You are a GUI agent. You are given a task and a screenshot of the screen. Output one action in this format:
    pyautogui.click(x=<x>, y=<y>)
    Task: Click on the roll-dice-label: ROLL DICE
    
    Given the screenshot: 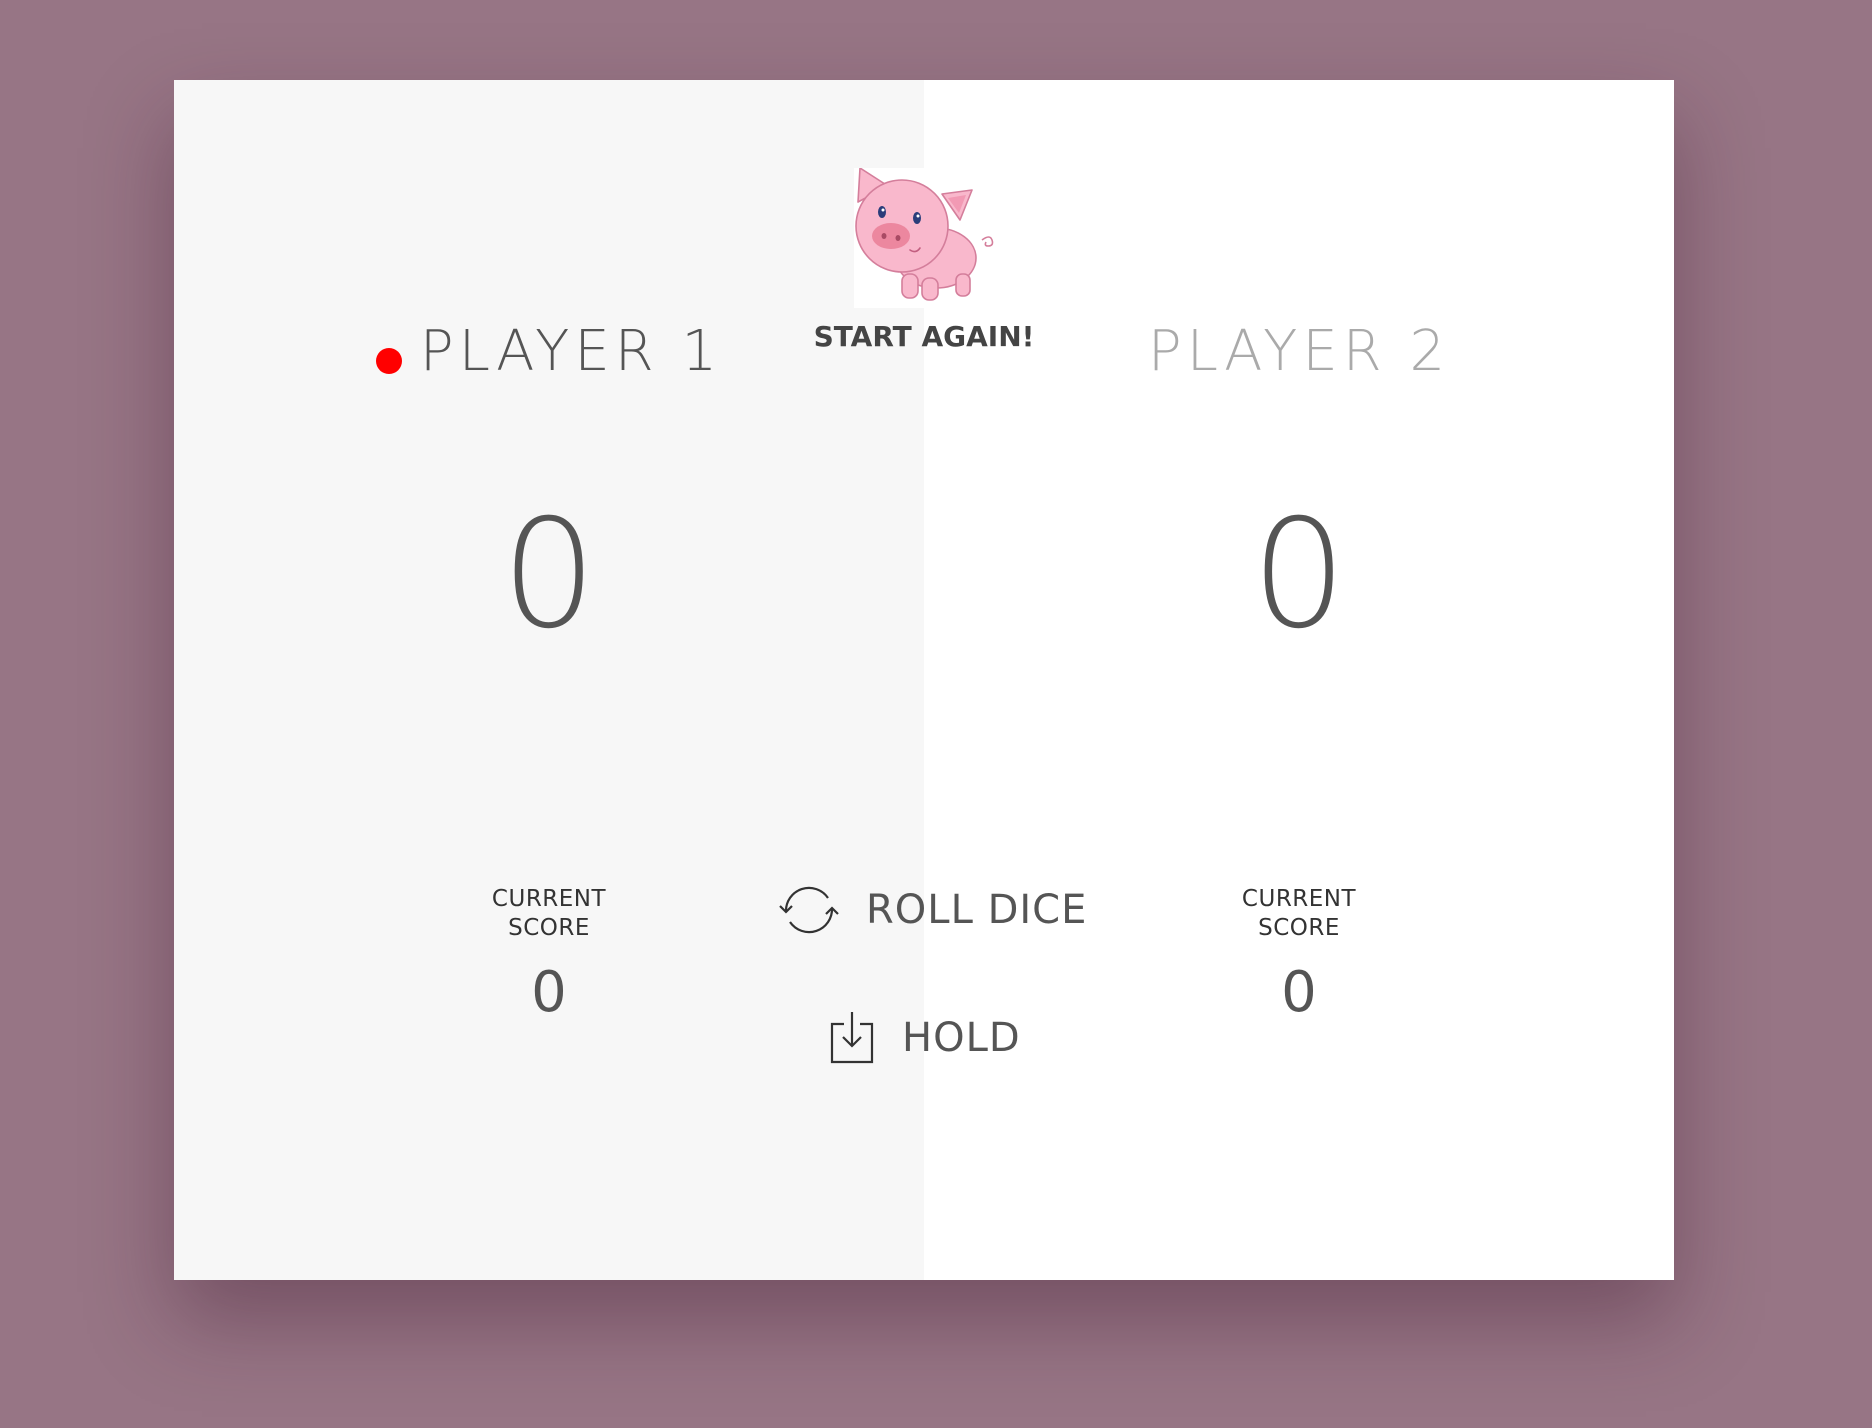 What is the action you would take?
    pyautogui.click(x=977, y=910)
    